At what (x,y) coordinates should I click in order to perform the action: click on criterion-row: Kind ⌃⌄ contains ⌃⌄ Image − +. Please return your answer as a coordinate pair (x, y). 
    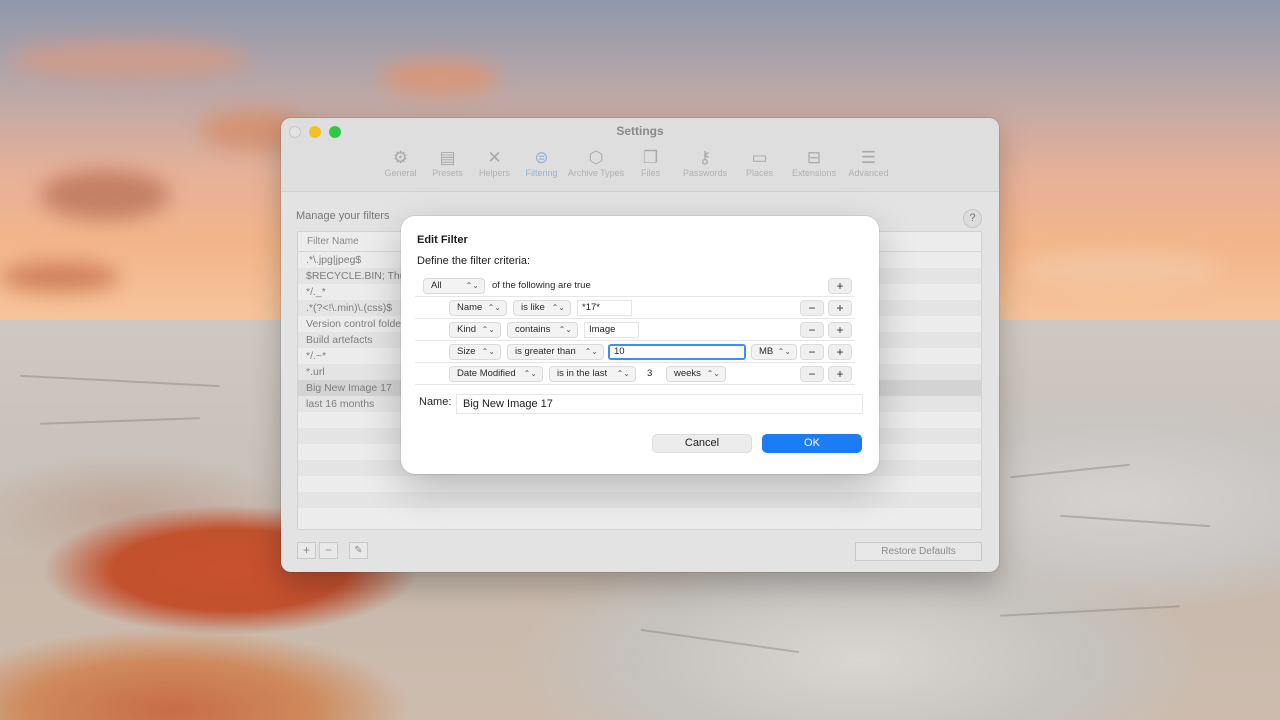
    Looking at the image, I should click on (635, 330).